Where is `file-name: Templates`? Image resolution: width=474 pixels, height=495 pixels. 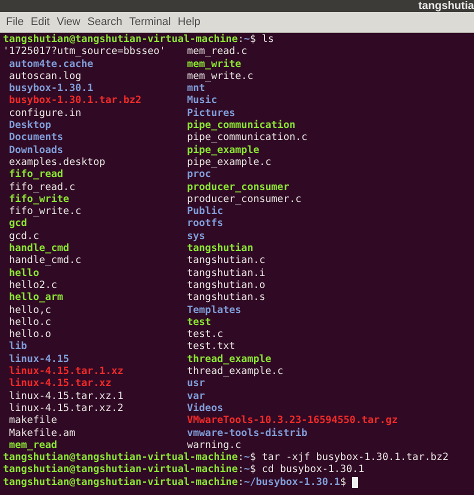
file-name: Templates is located at coordinates (214, 310).